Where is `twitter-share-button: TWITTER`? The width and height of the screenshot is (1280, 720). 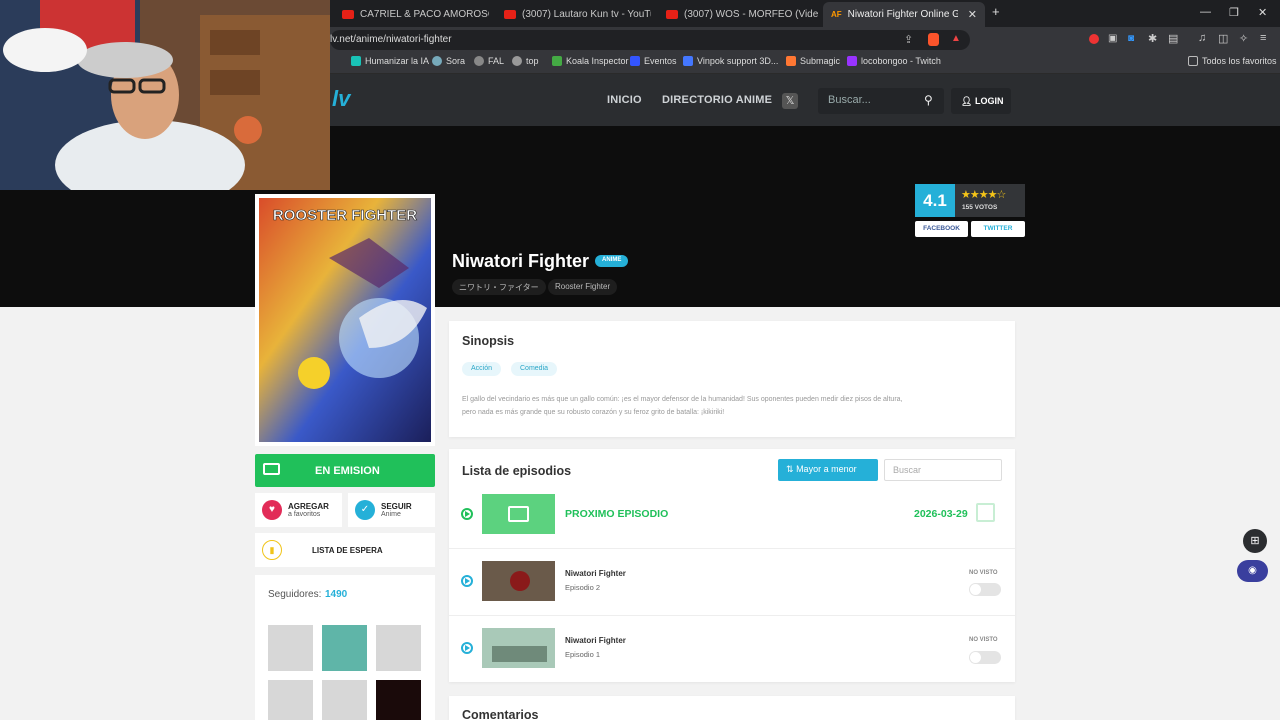
twitter-share-button: TWITTER is located at coordinates (998, 229).